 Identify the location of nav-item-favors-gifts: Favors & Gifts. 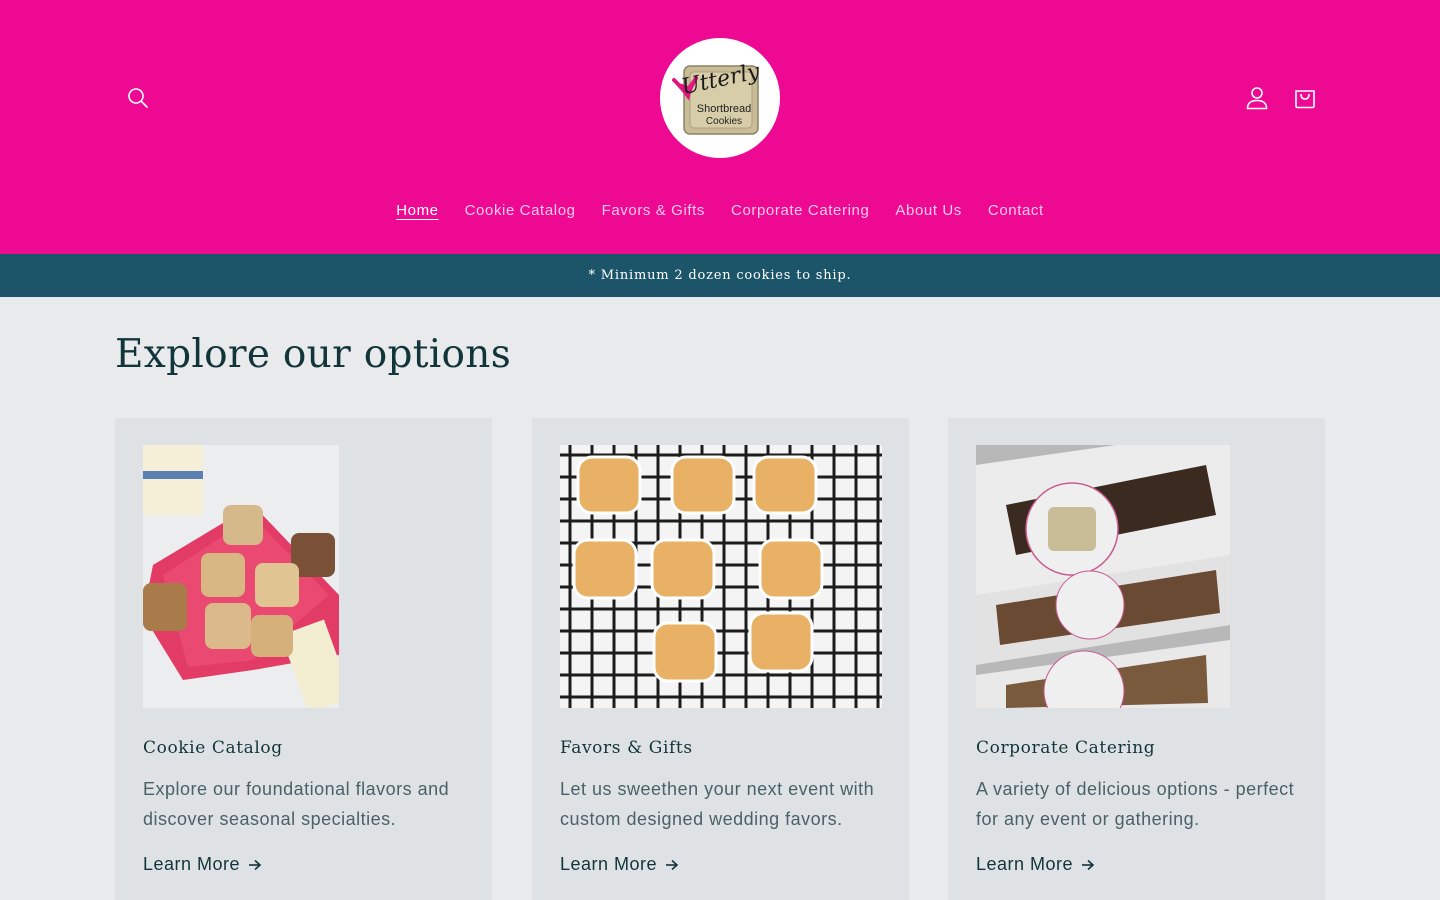
(653, 211).